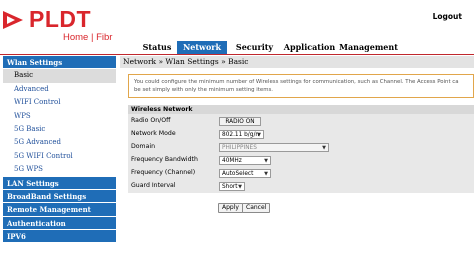 This screenshot has height=253, width=474. What do you see at coordinates (274, 147) in the screenshot?
I see `domain-select: PHILIPPINES ▼` at bounding box center [274, 147].